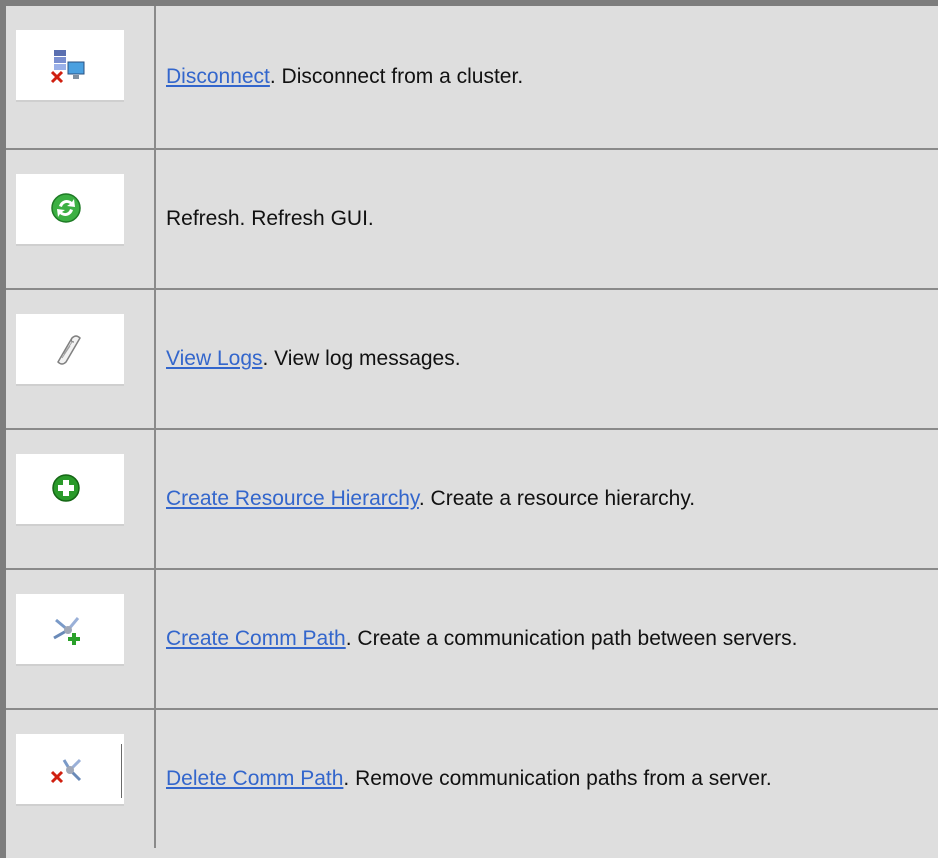 This screenshot has height=858, width=938. Describe the element at coordinates (557, 498) in the screenshot. I see `create-resource-hierarchy-description: . Create a resource hierarchy.` at that location.